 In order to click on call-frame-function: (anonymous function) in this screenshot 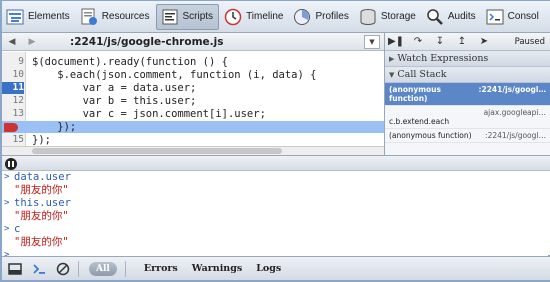, I will do `click(415, 94)`.